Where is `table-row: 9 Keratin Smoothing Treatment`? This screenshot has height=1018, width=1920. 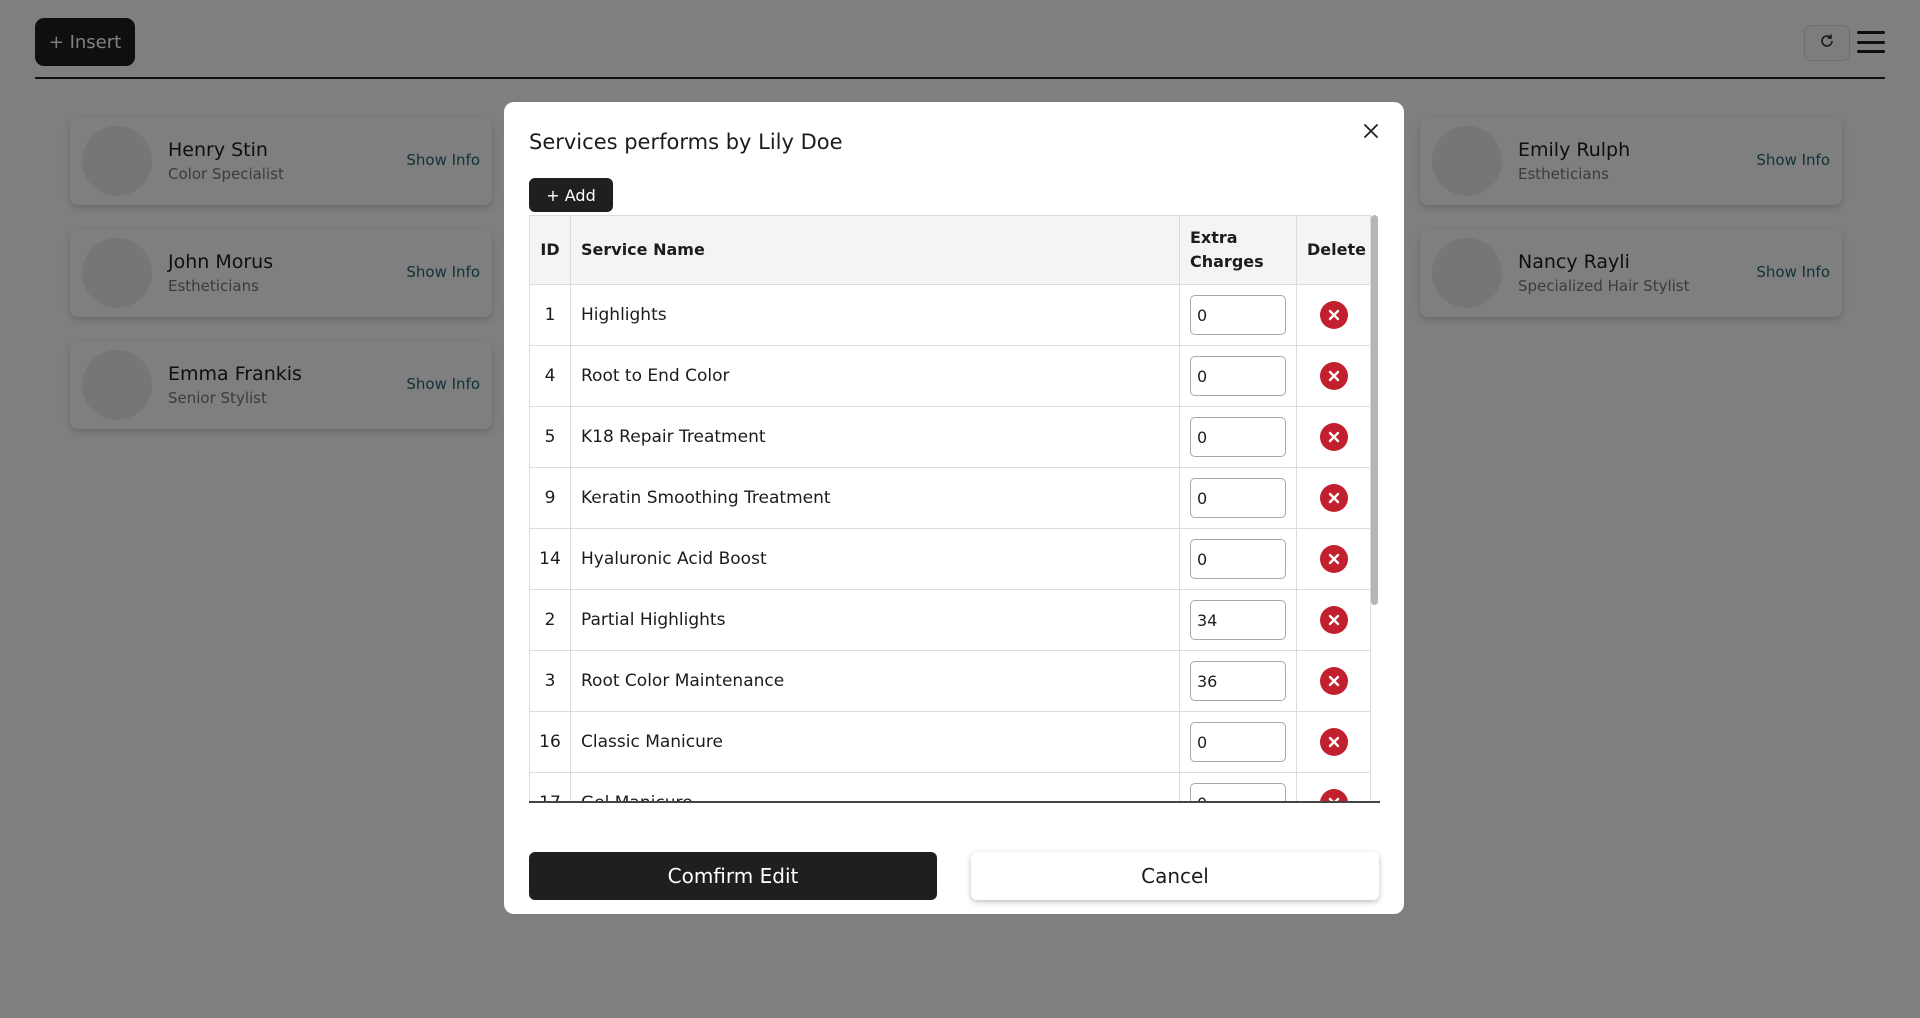 table-row: 9 Keratin Smoothing Treatment is located at coordinates (950, 498).